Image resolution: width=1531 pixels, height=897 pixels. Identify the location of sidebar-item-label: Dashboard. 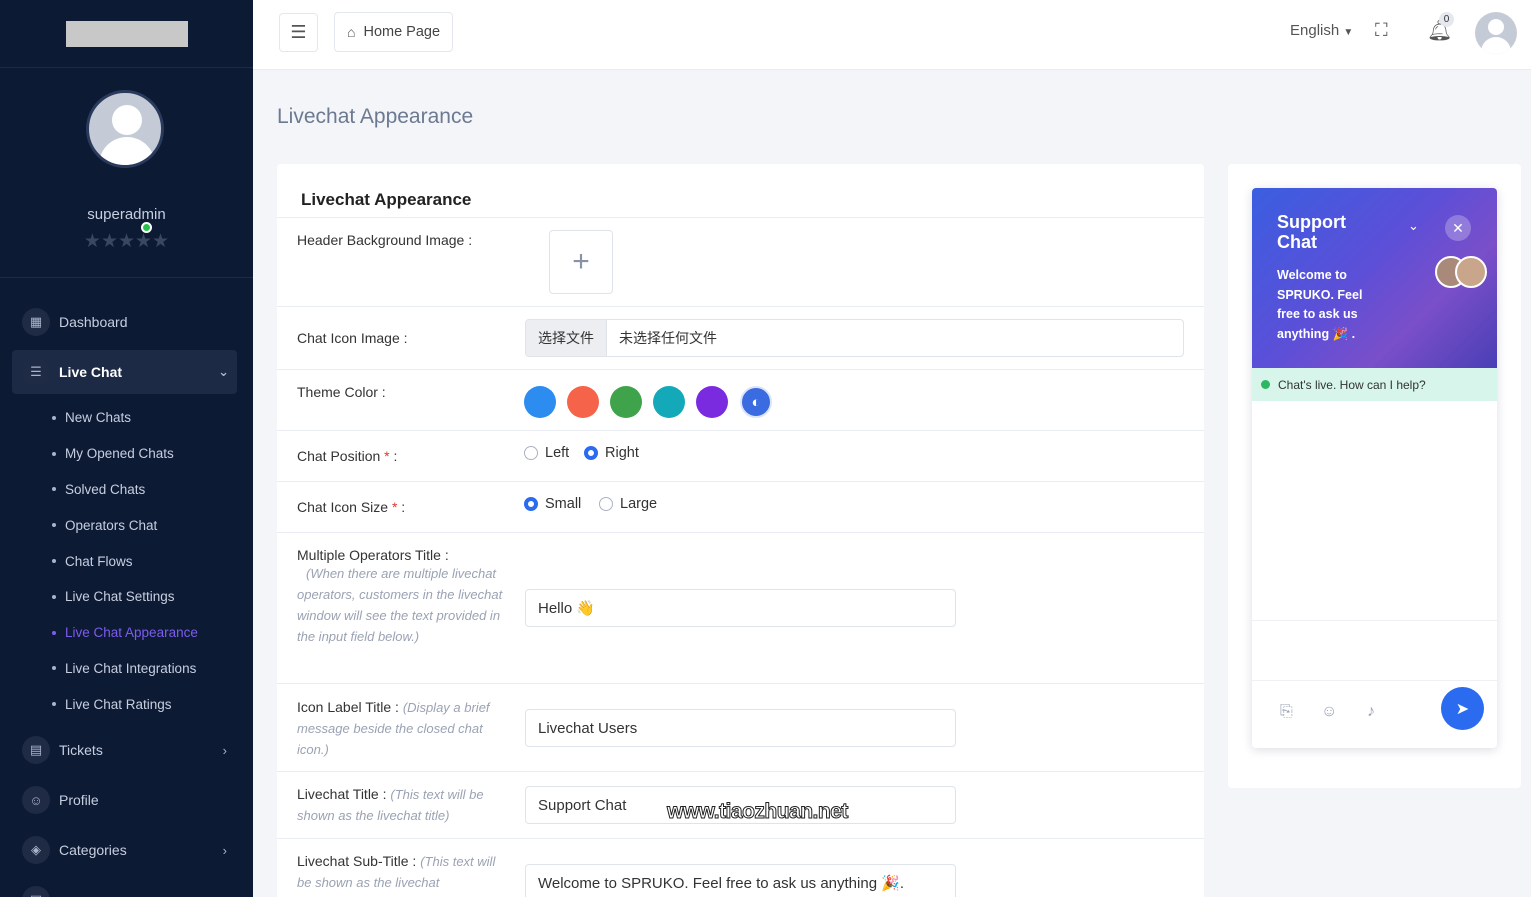
(93, 322).